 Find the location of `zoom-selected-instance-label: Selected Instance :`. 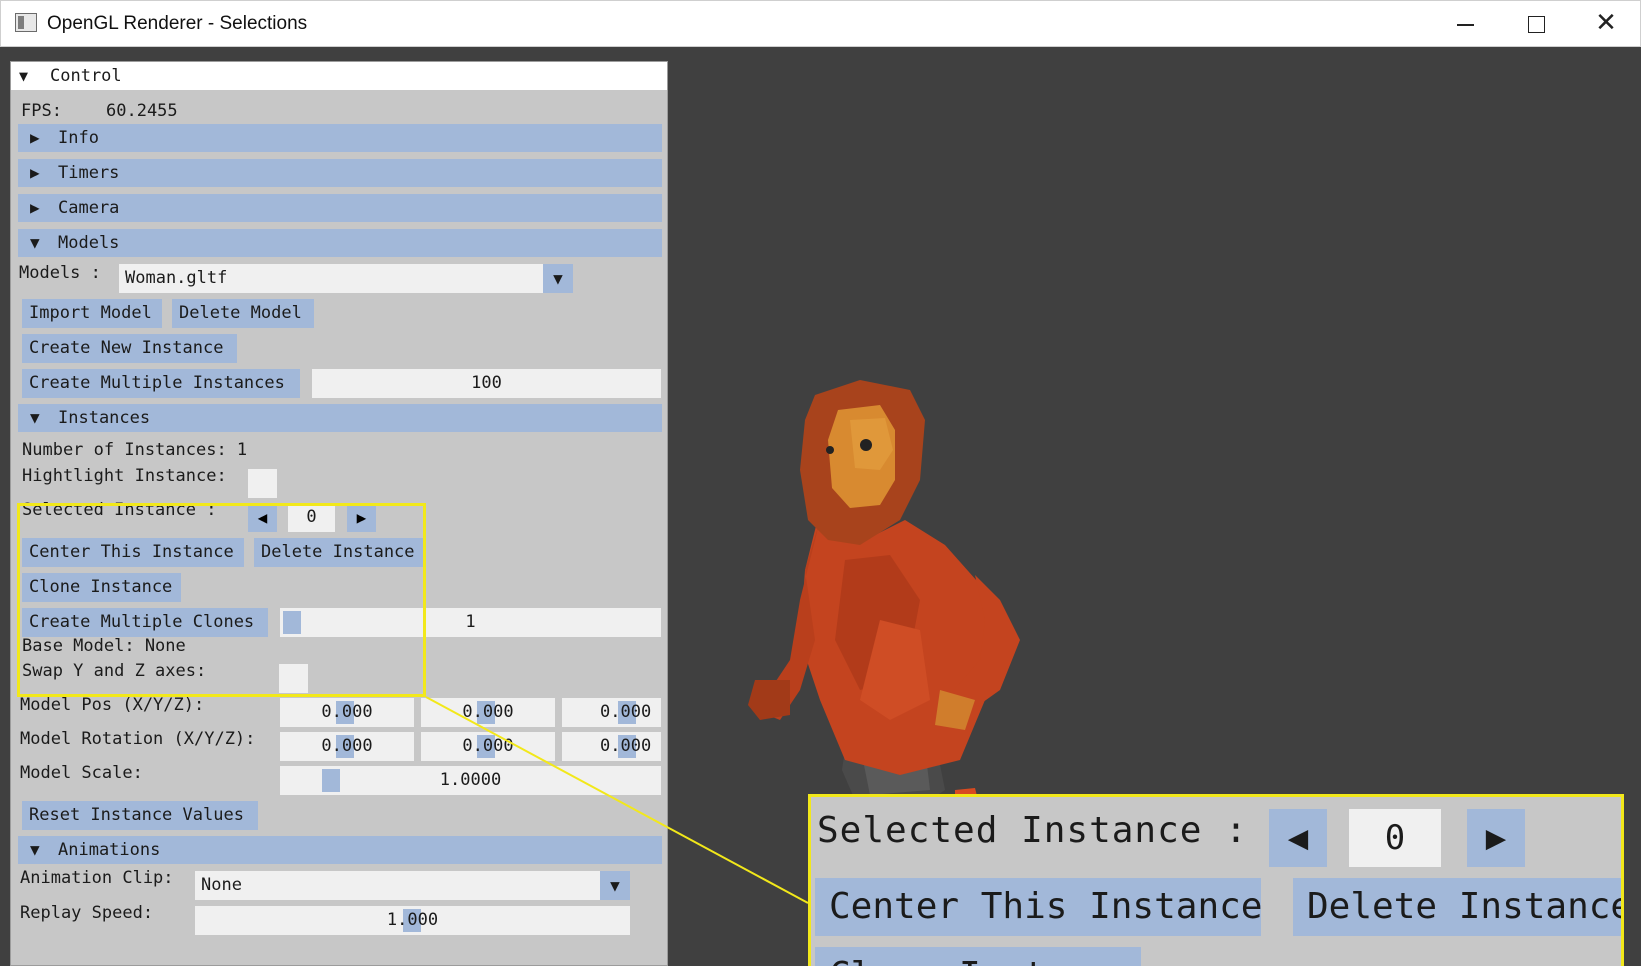

zoom-selected-instance-label: Selected Instance : is located at coordinates (1032, 830).